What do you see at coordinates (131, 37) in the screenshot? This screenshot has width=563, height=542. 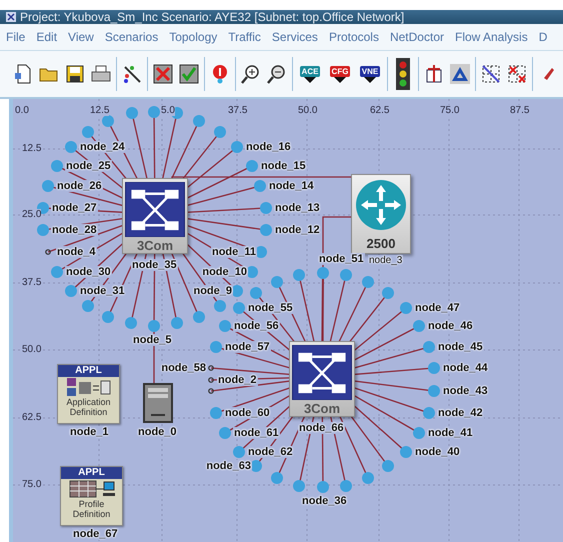 I see `menu-item: Scenarios` at bounding box center [131, 37].